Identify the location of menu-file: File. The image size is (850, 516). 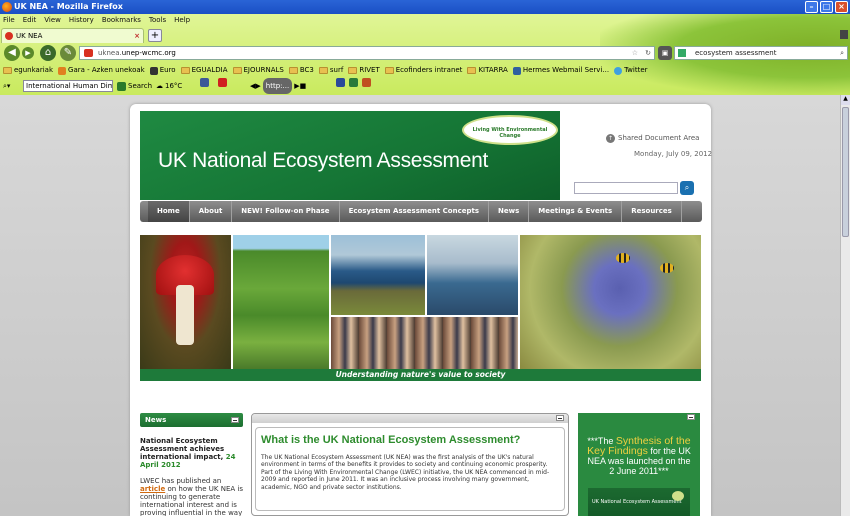
(9, 20).